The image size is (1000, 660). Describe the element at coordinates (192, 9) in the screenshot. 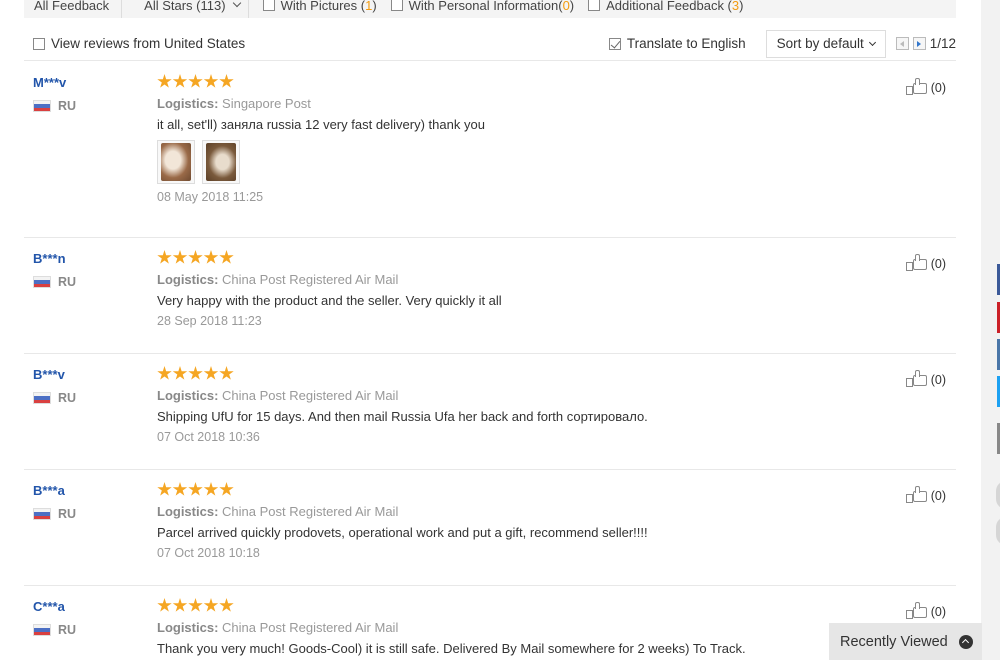

I see `stars-filter-dropdown: All Stars (113)` at that location.